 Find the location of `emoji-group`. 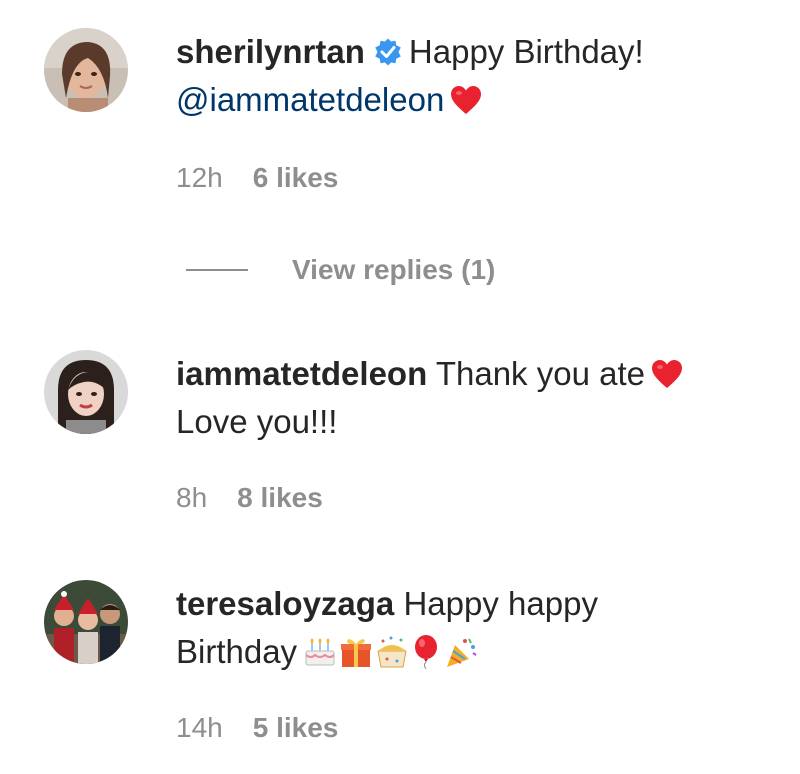

emoji-group is located at coordinates (391, 658).